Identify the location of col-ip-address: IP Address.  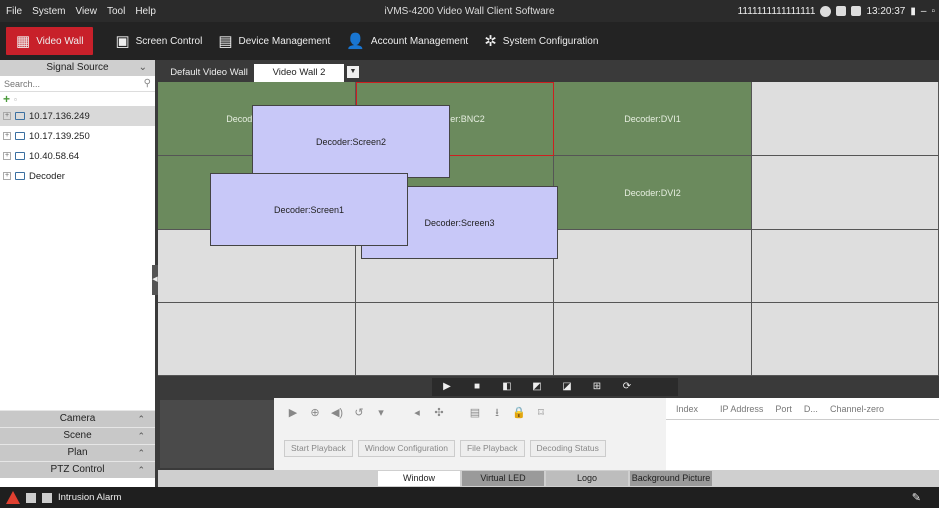
(741, 409).